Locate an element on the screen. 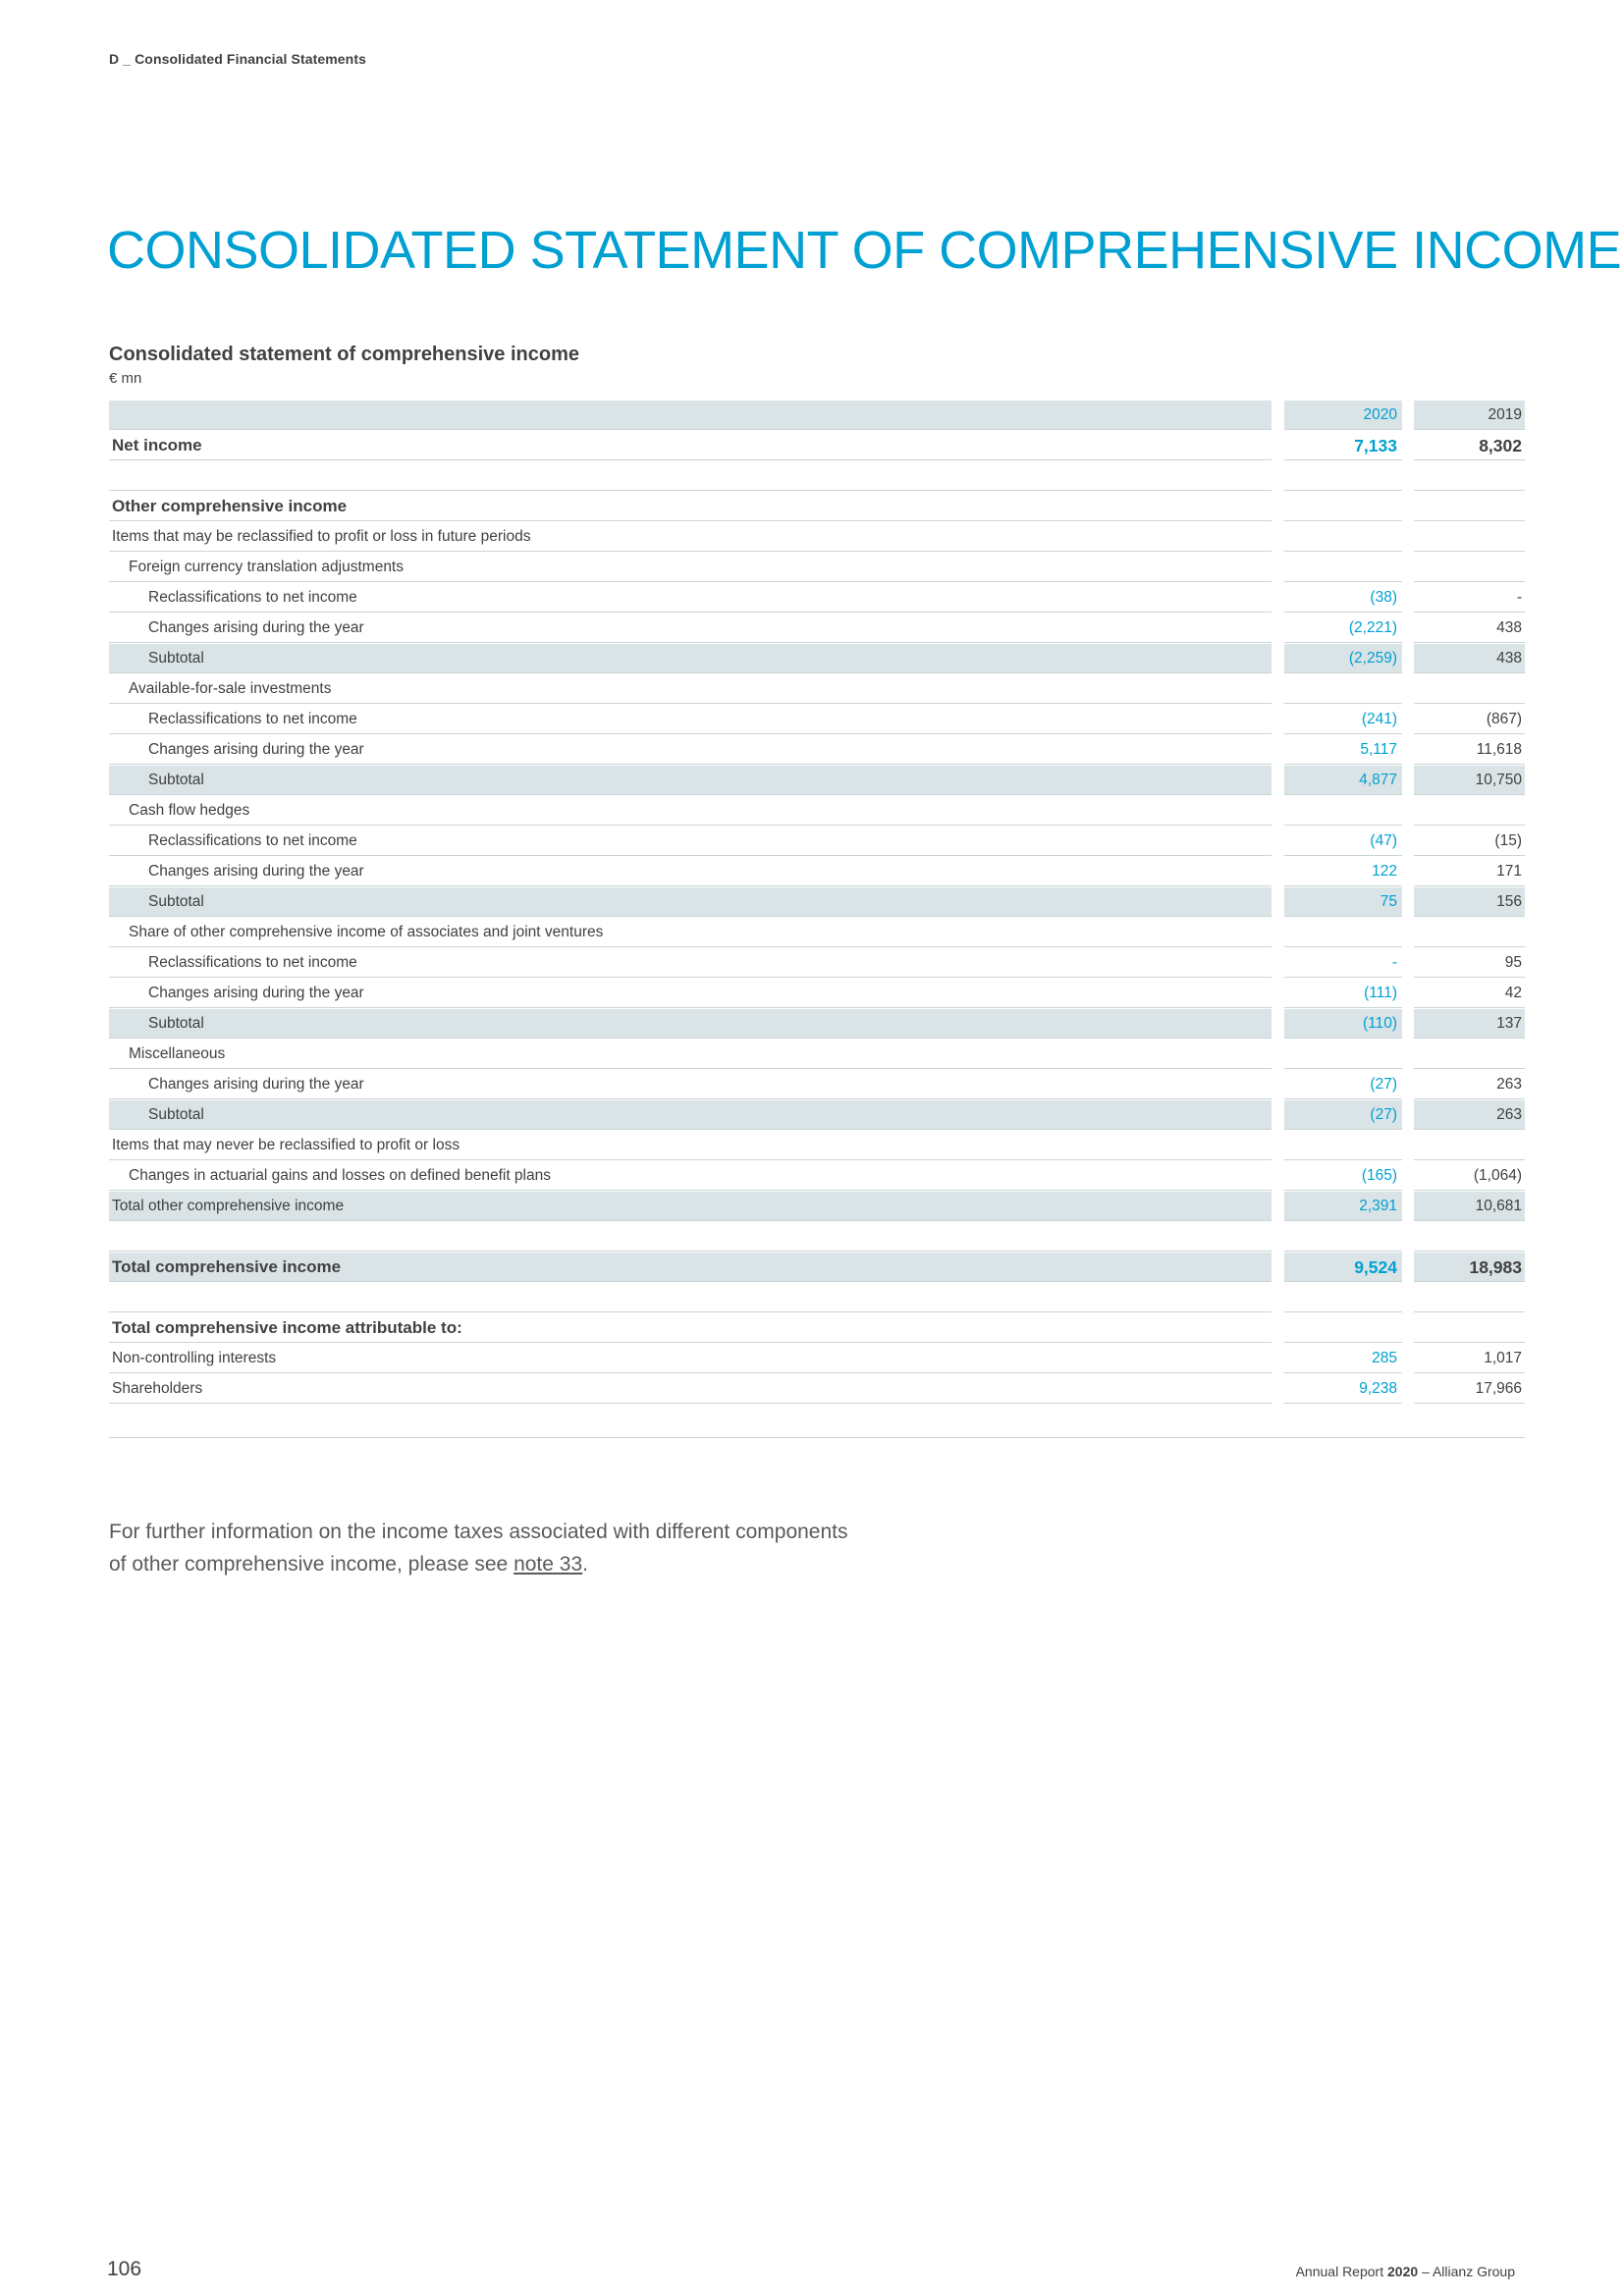 The height and width of the screenshot is (2296, 1624). row-label: Total other comprehensive income is located at coordinates (690, 1206).